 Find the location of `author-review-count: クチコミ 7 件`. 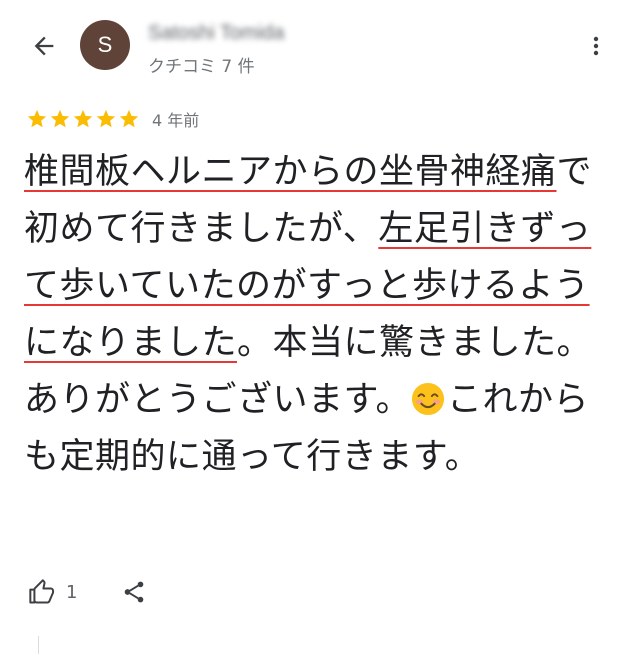

author-review-count: クチコミ 7 件 is located at coordinates (201, 67).